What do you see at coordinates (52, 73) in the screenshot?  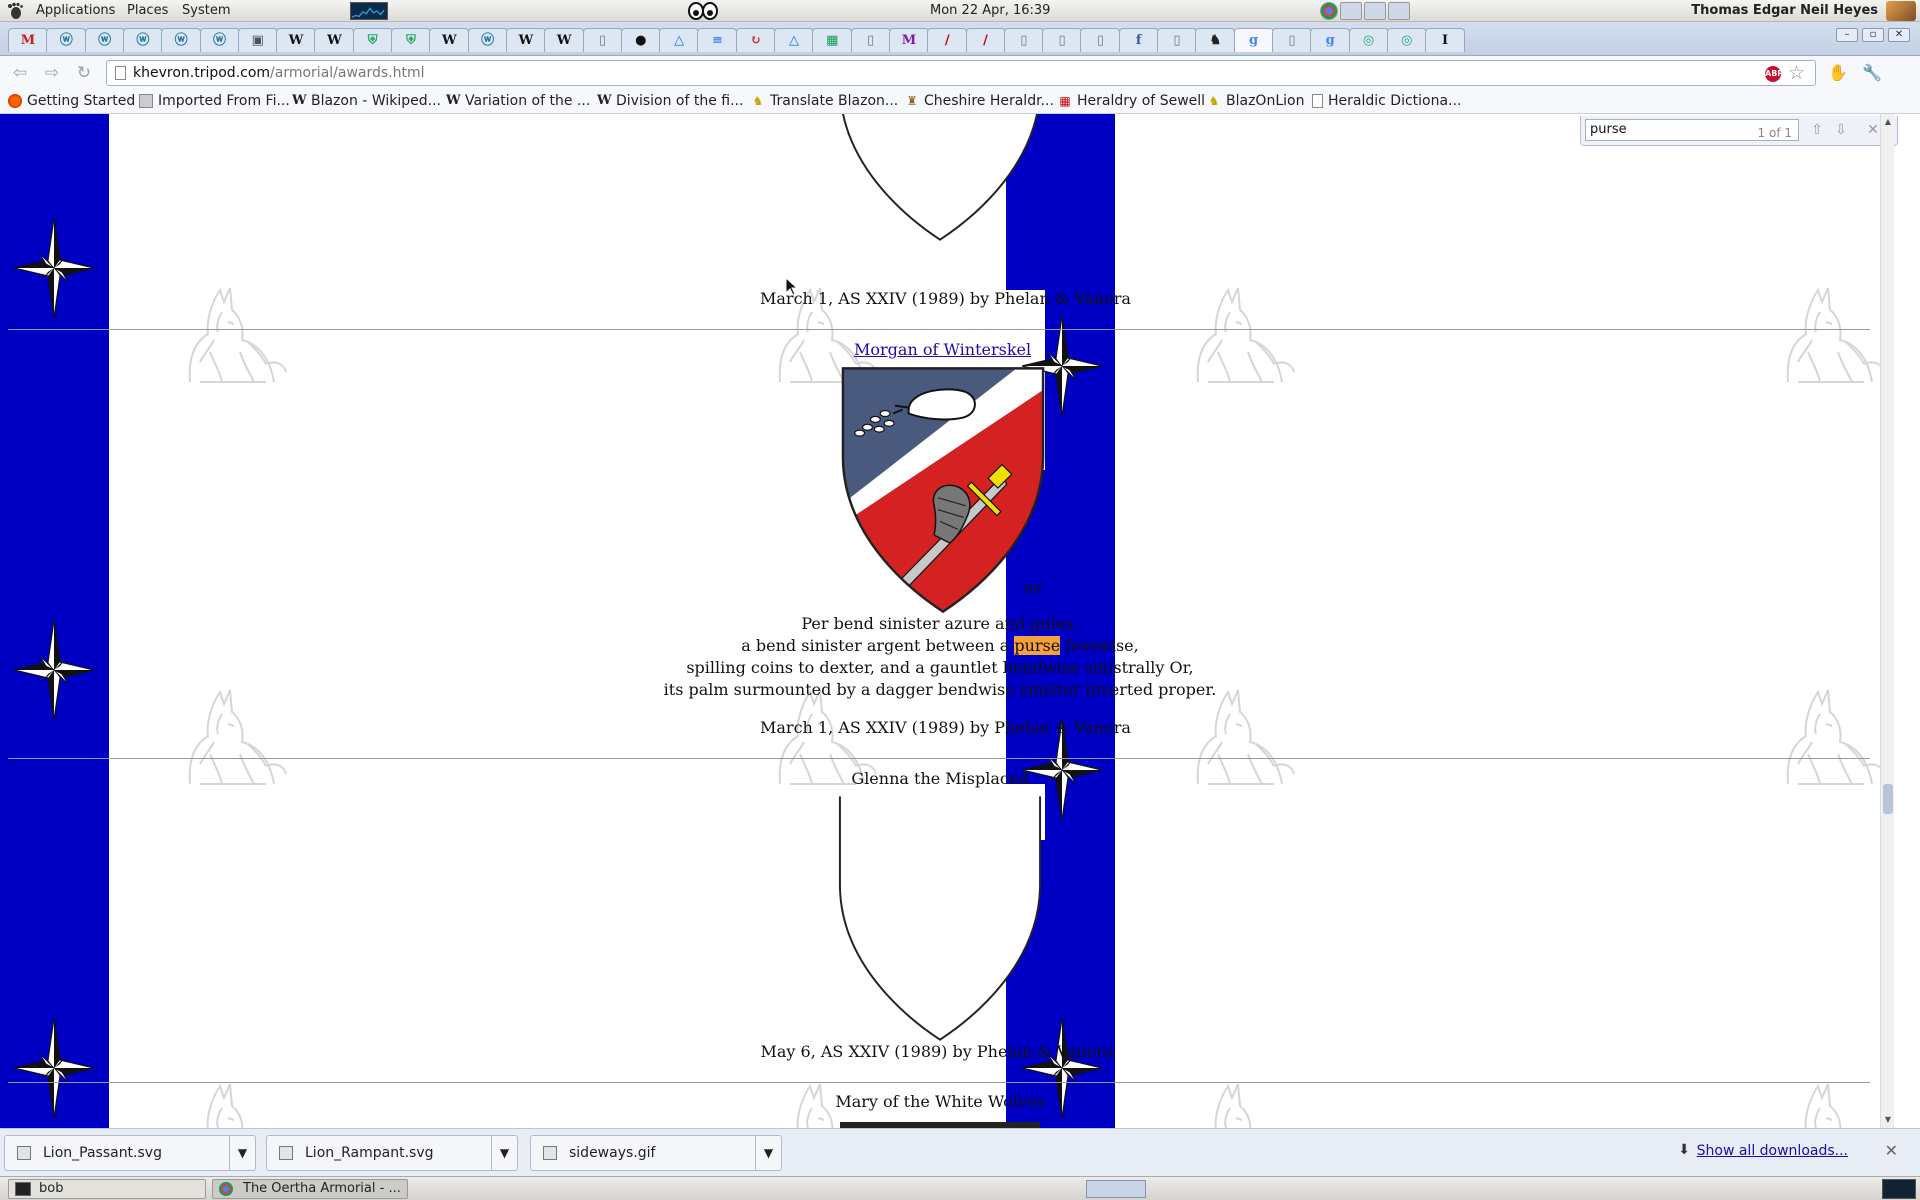 I see `forward-button: ⇨` at bounding box center [52, 73].